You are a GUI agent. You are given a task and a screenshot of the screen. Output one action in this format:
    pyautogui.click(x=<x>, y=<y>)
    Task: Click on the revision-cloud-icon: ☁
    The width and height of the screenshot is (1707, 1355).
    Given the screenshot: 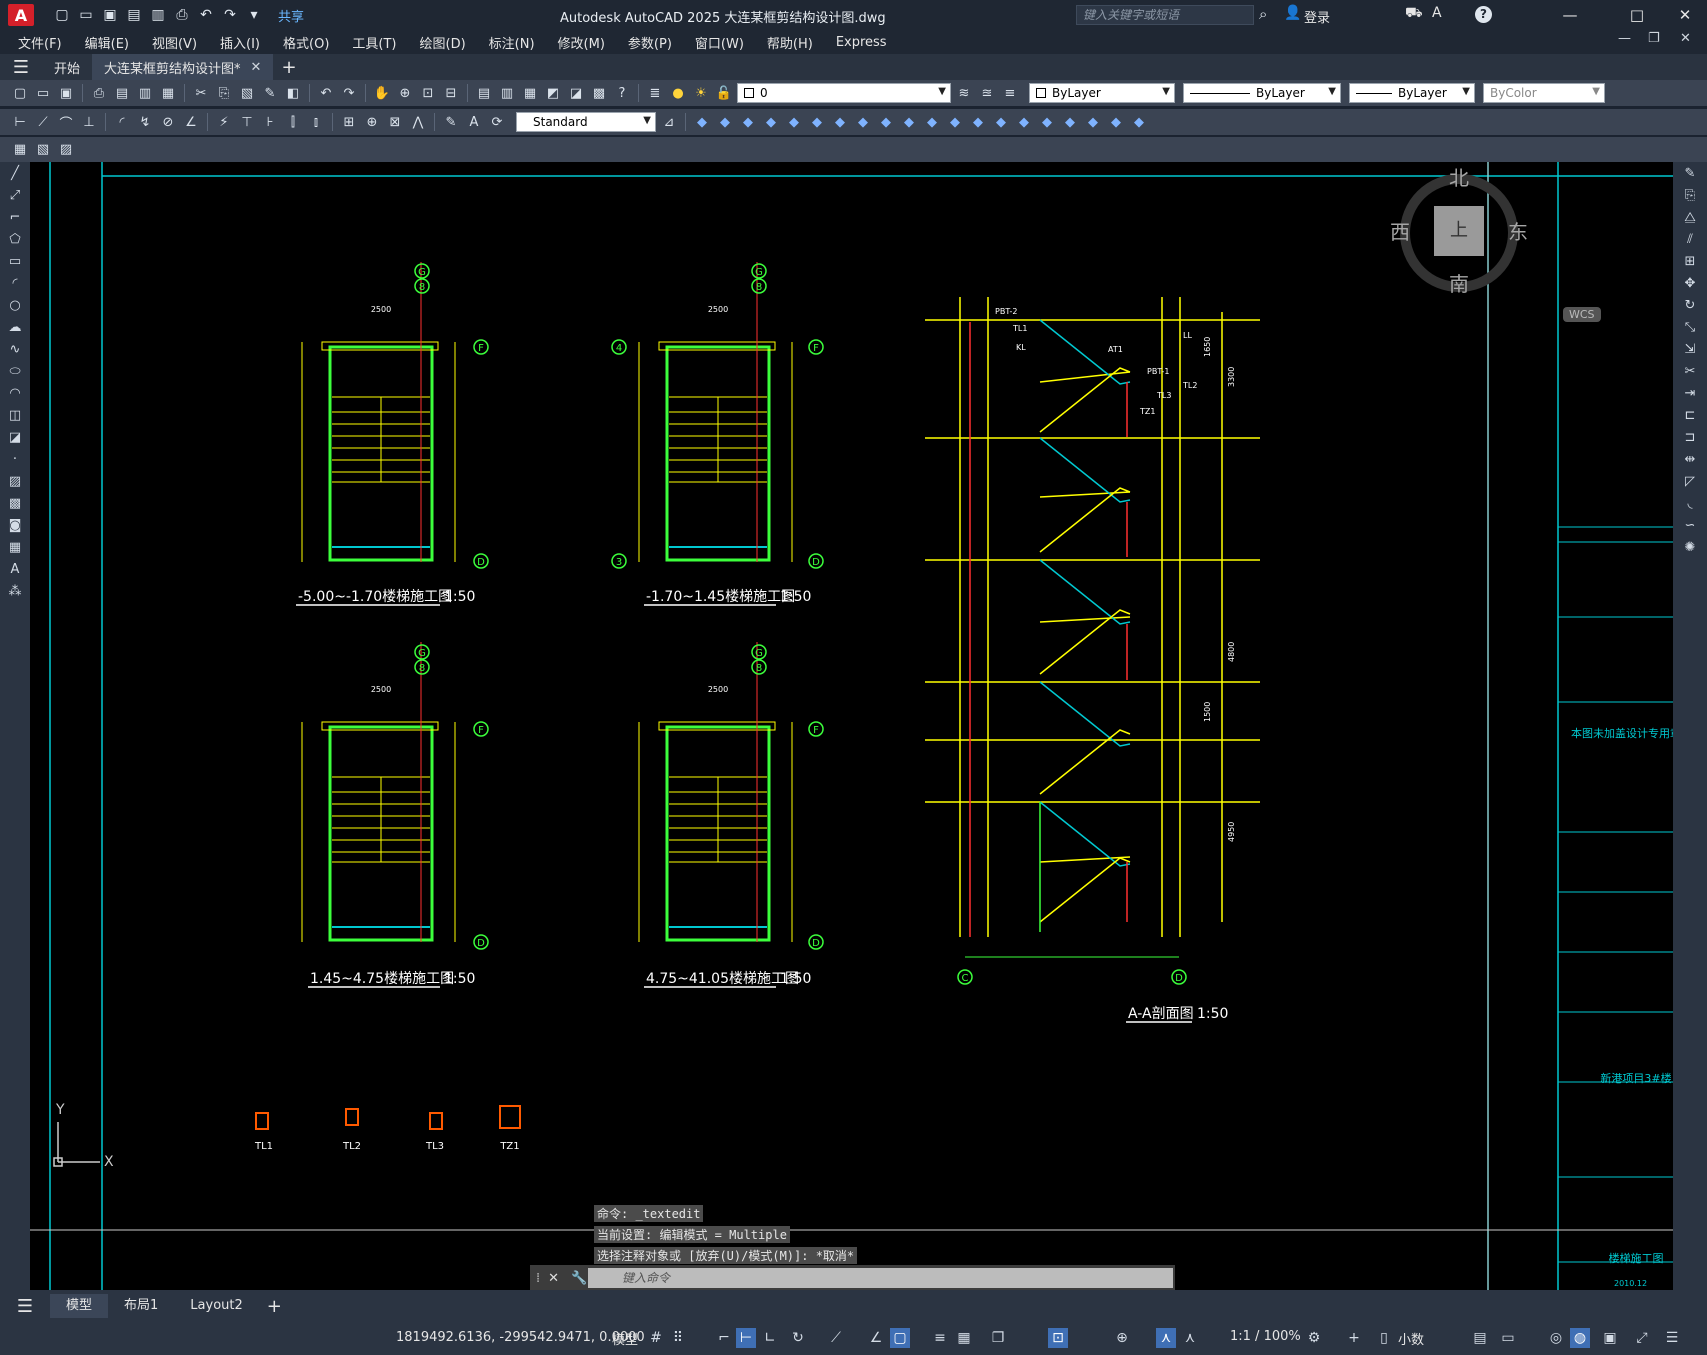 What is the action you would take?
    pyautogui.click(x=15, y=328)
    